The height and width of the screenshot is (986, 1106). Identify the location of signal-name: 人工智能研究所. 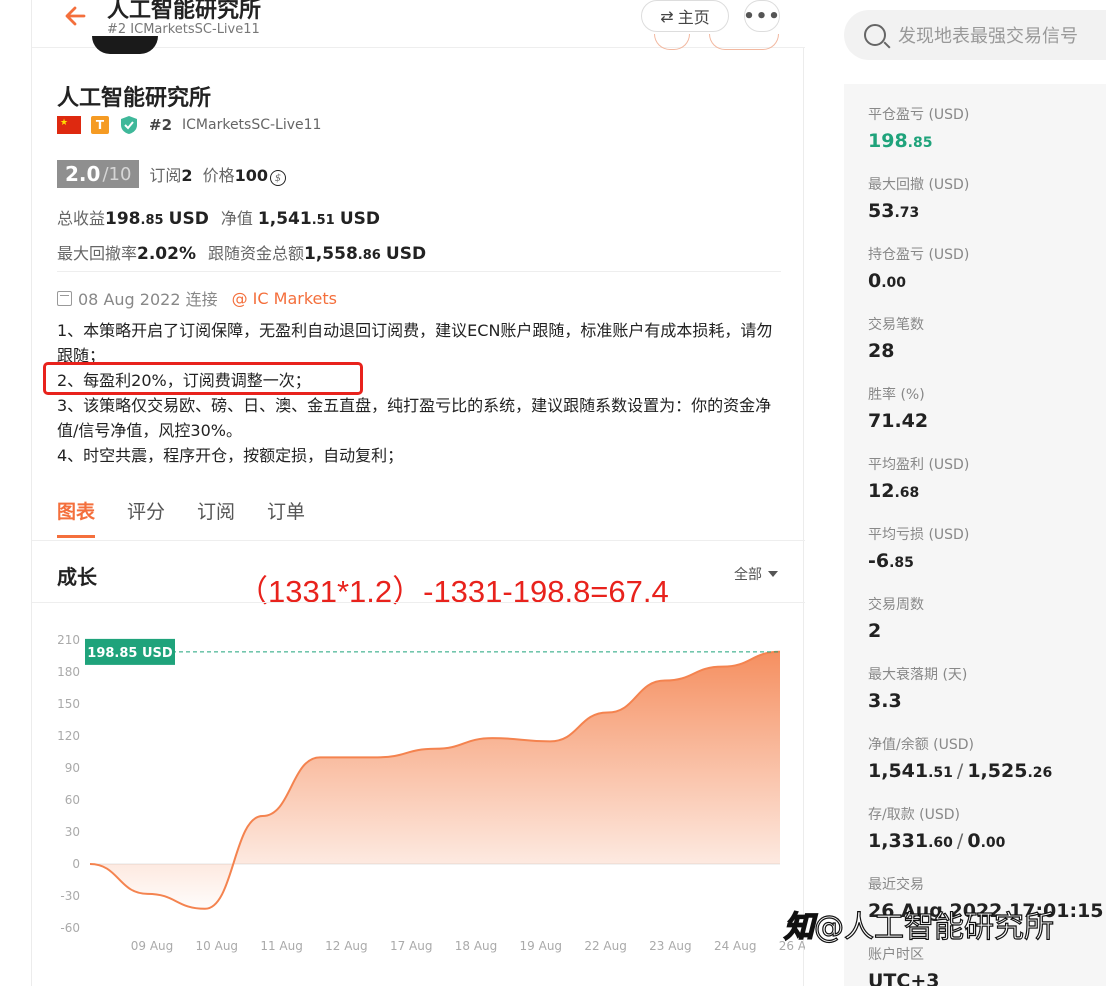
(134, 98).